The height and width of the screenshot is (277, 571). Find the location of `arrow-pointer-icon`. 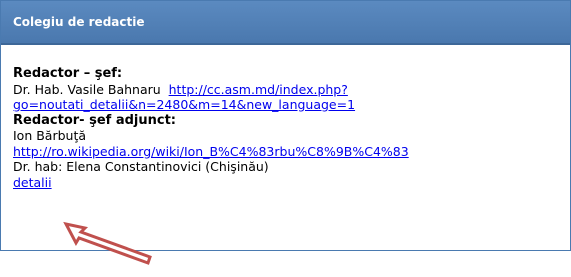

arrow-pointer-icon is located at coordinates (107, 243).